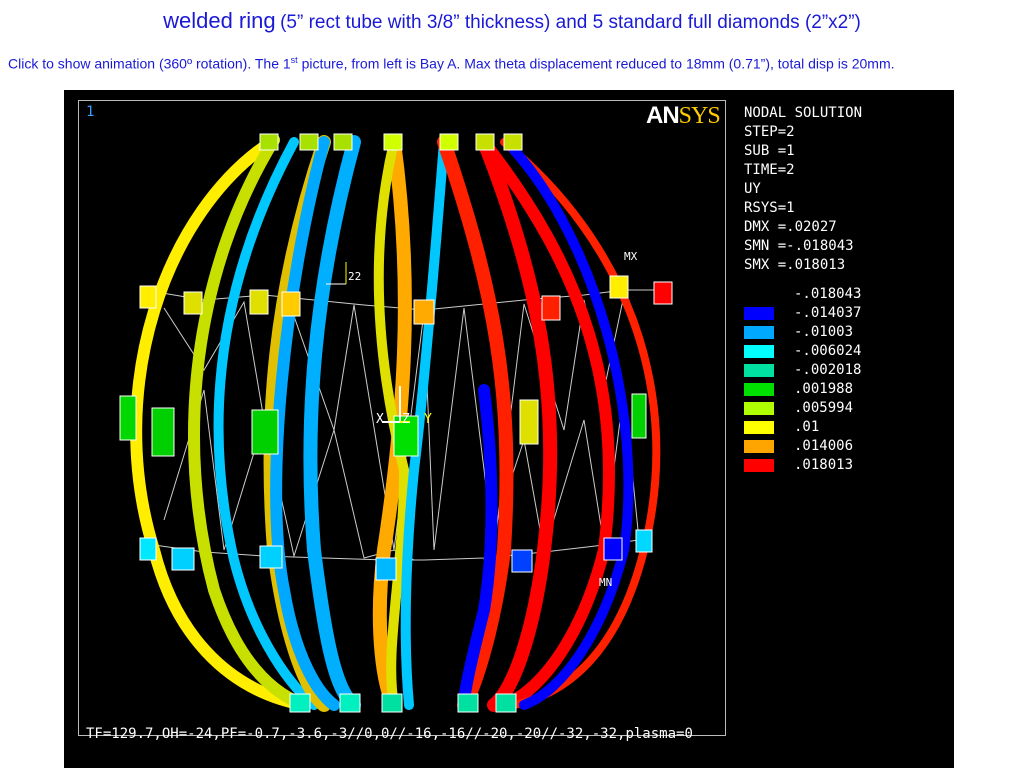  I want to click on ansys-logo: ANSYS, so click(683, 116).